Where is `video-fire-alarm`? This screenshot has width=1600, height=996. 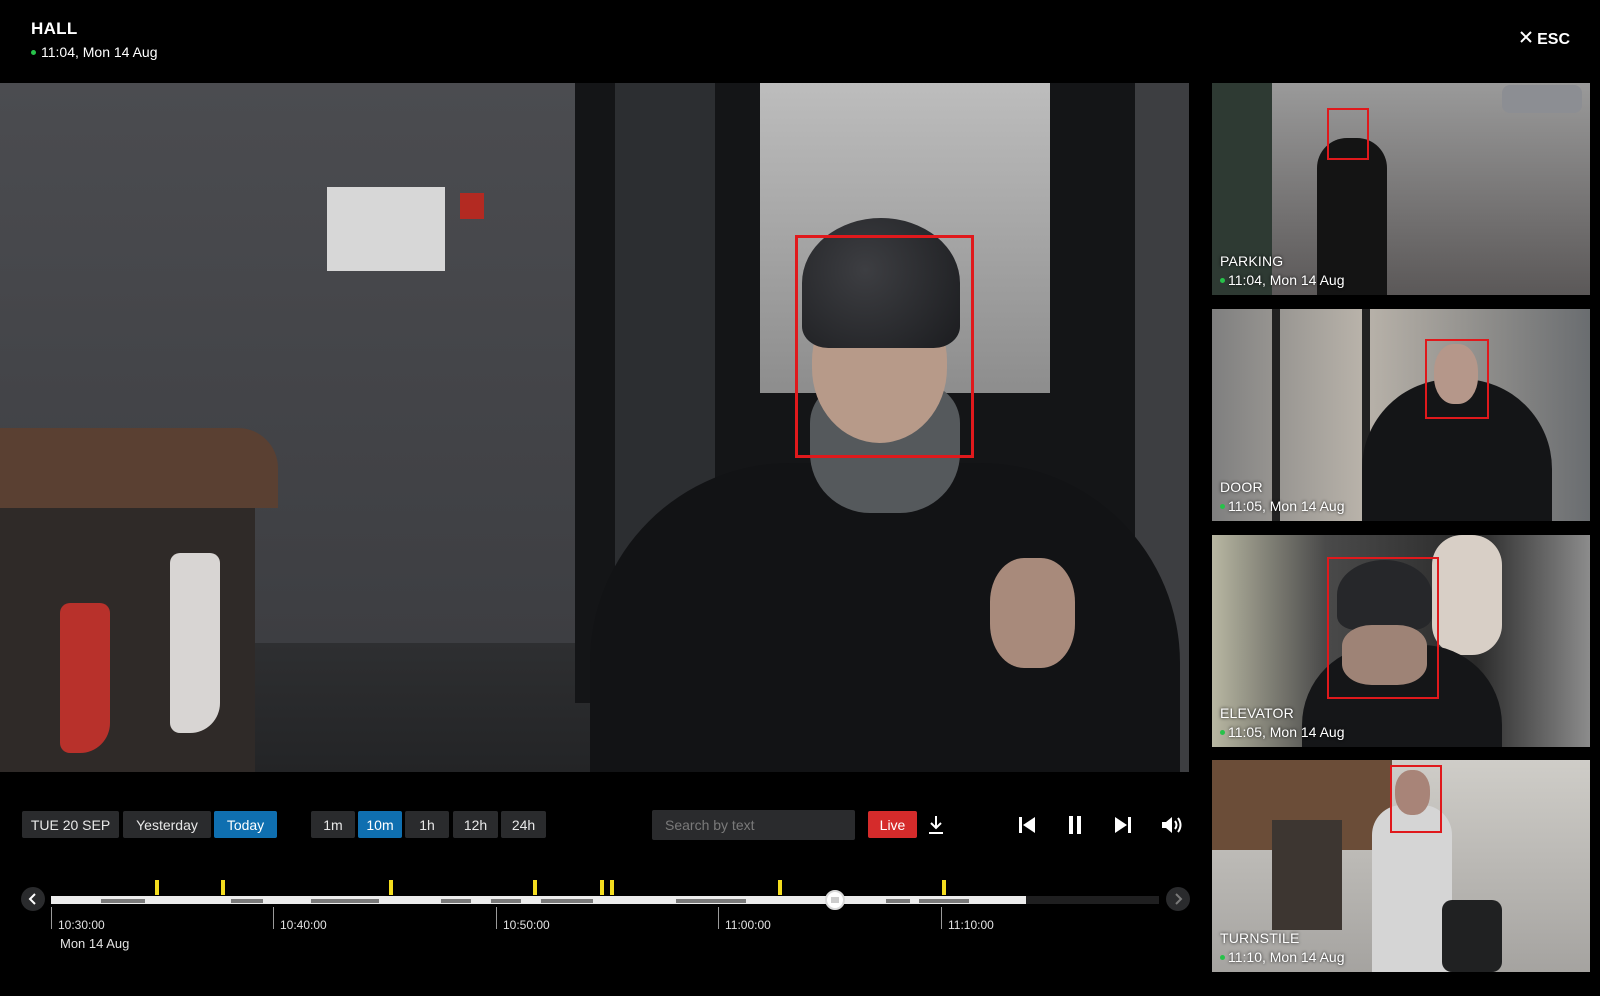 video-fire-alarm is located at coordinates (472, 206).